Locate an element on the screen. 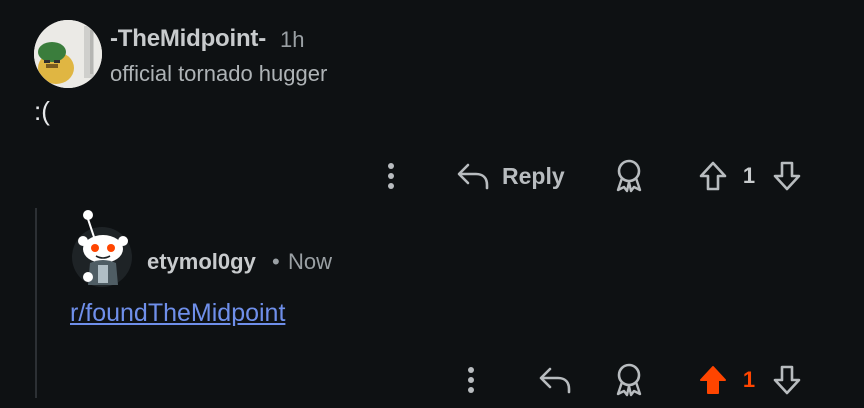 Image resolution: width=864 pixels, height=408 pixels. reply-button is located at coordinates (555, 380).